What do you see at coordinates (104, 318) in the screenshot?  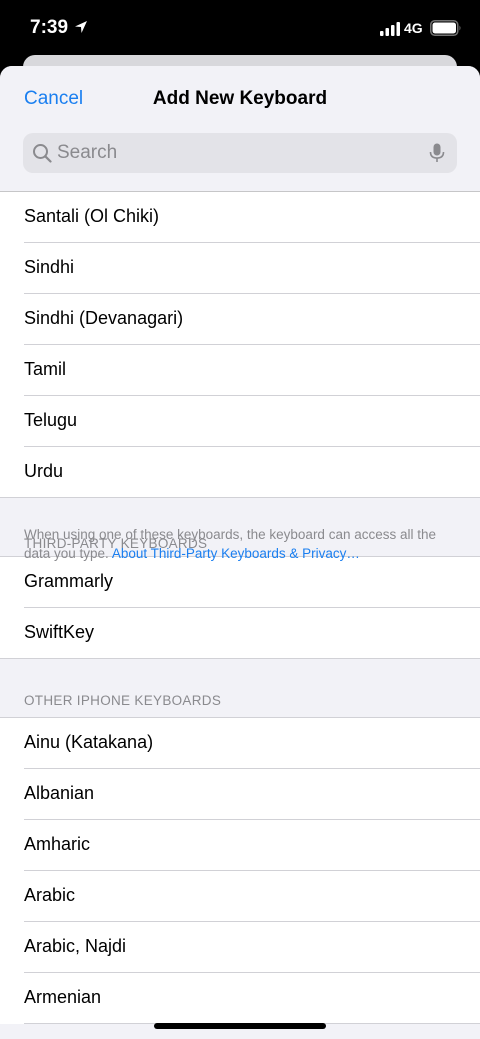 I see `list-item-label: Sindhi (Devanagari)` at bounding box center [104, 318].